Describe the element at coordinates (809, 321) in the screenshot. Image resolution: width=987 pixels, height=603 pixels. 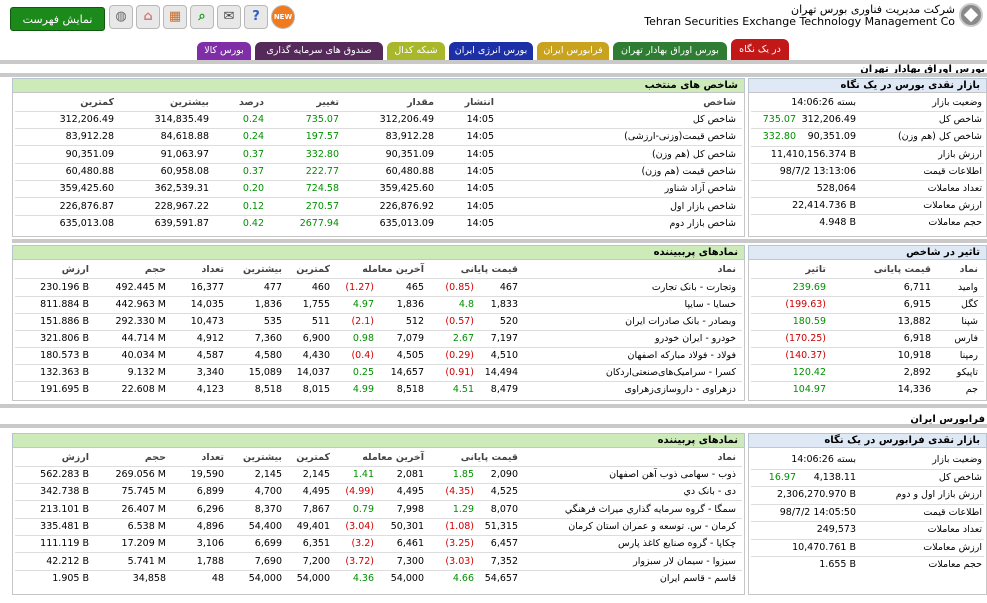
I see `impact-value: 180.59` at that location.